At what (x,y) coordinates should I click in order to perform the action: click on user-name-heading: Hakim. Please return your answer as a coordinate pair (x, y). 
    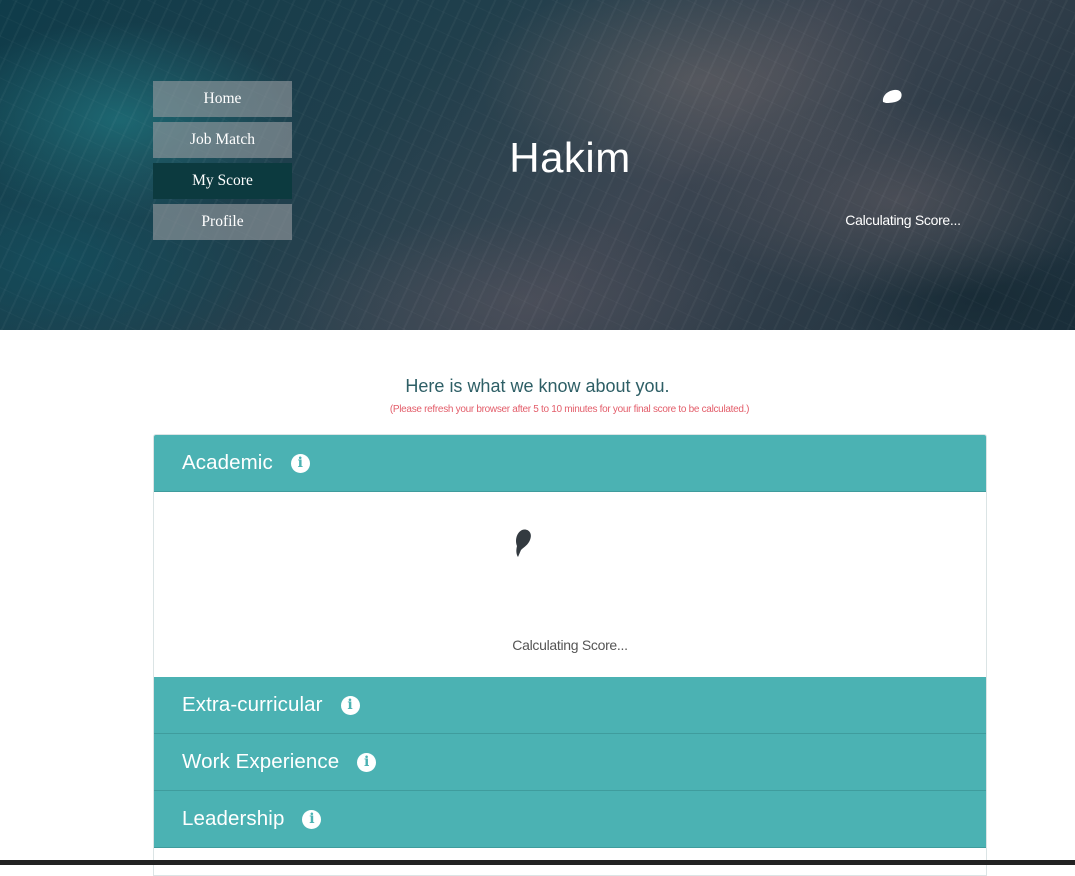
    Looking at the image, I should click on (570, 157).